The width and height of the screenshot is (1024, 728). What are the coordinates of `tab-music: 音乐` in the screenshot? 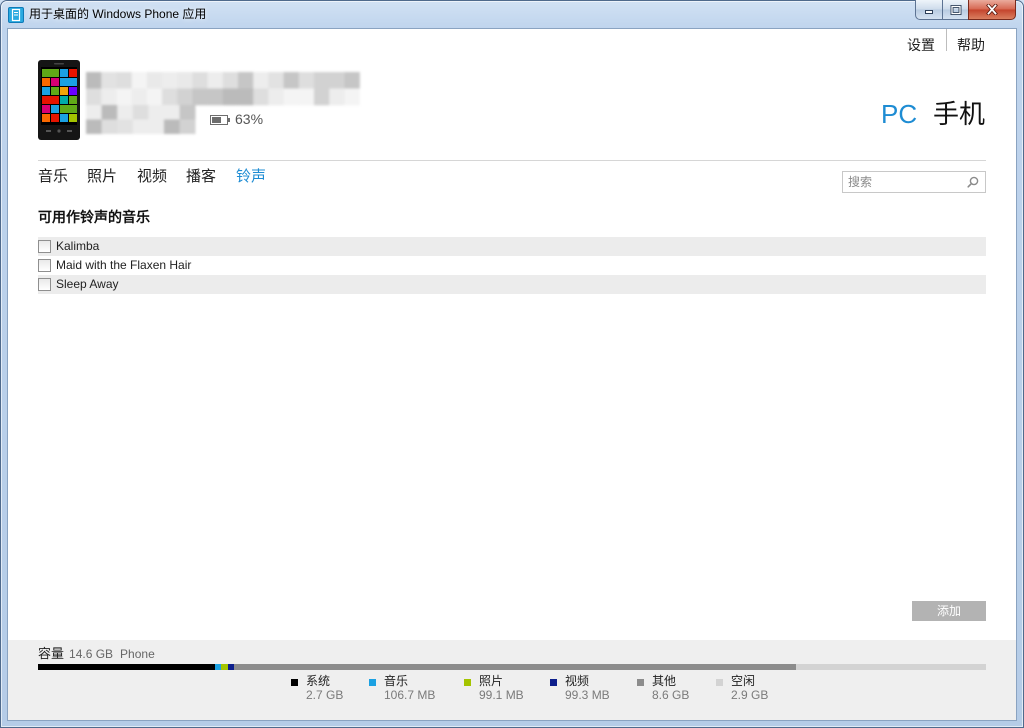 It's located at (53, 177).